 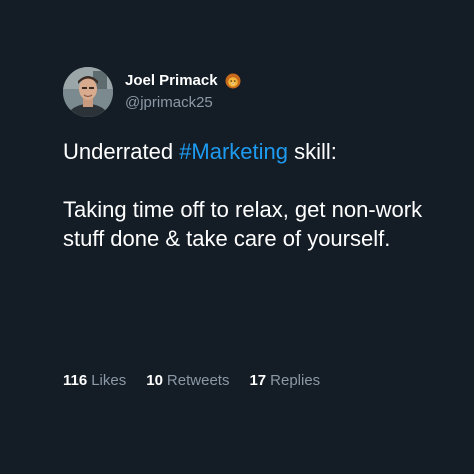 What do you see at coordinates (198, 380) in the screenshot?
I see `retweets-label: Retweets` at bounding box center [198, 380].